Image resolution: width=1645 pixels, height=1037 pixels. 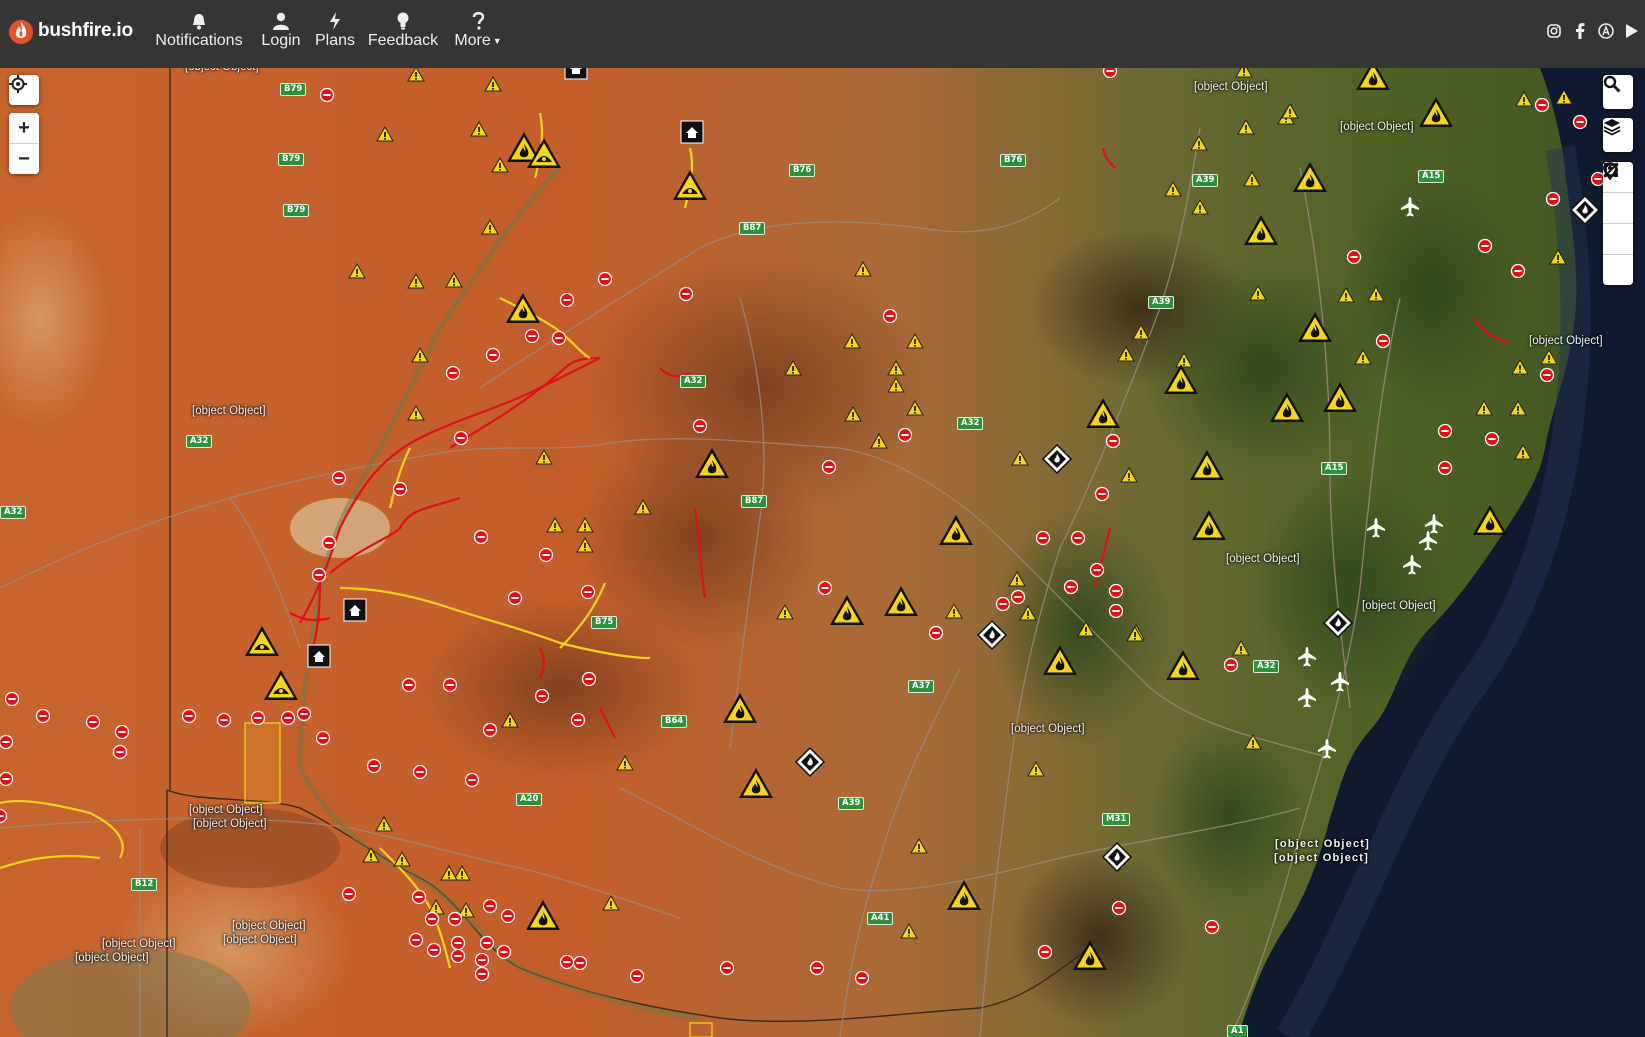 What do you see at coordinates (281, 34) in the screenshot?
I see `nav-login: Login` at bounding box center [281, 34].